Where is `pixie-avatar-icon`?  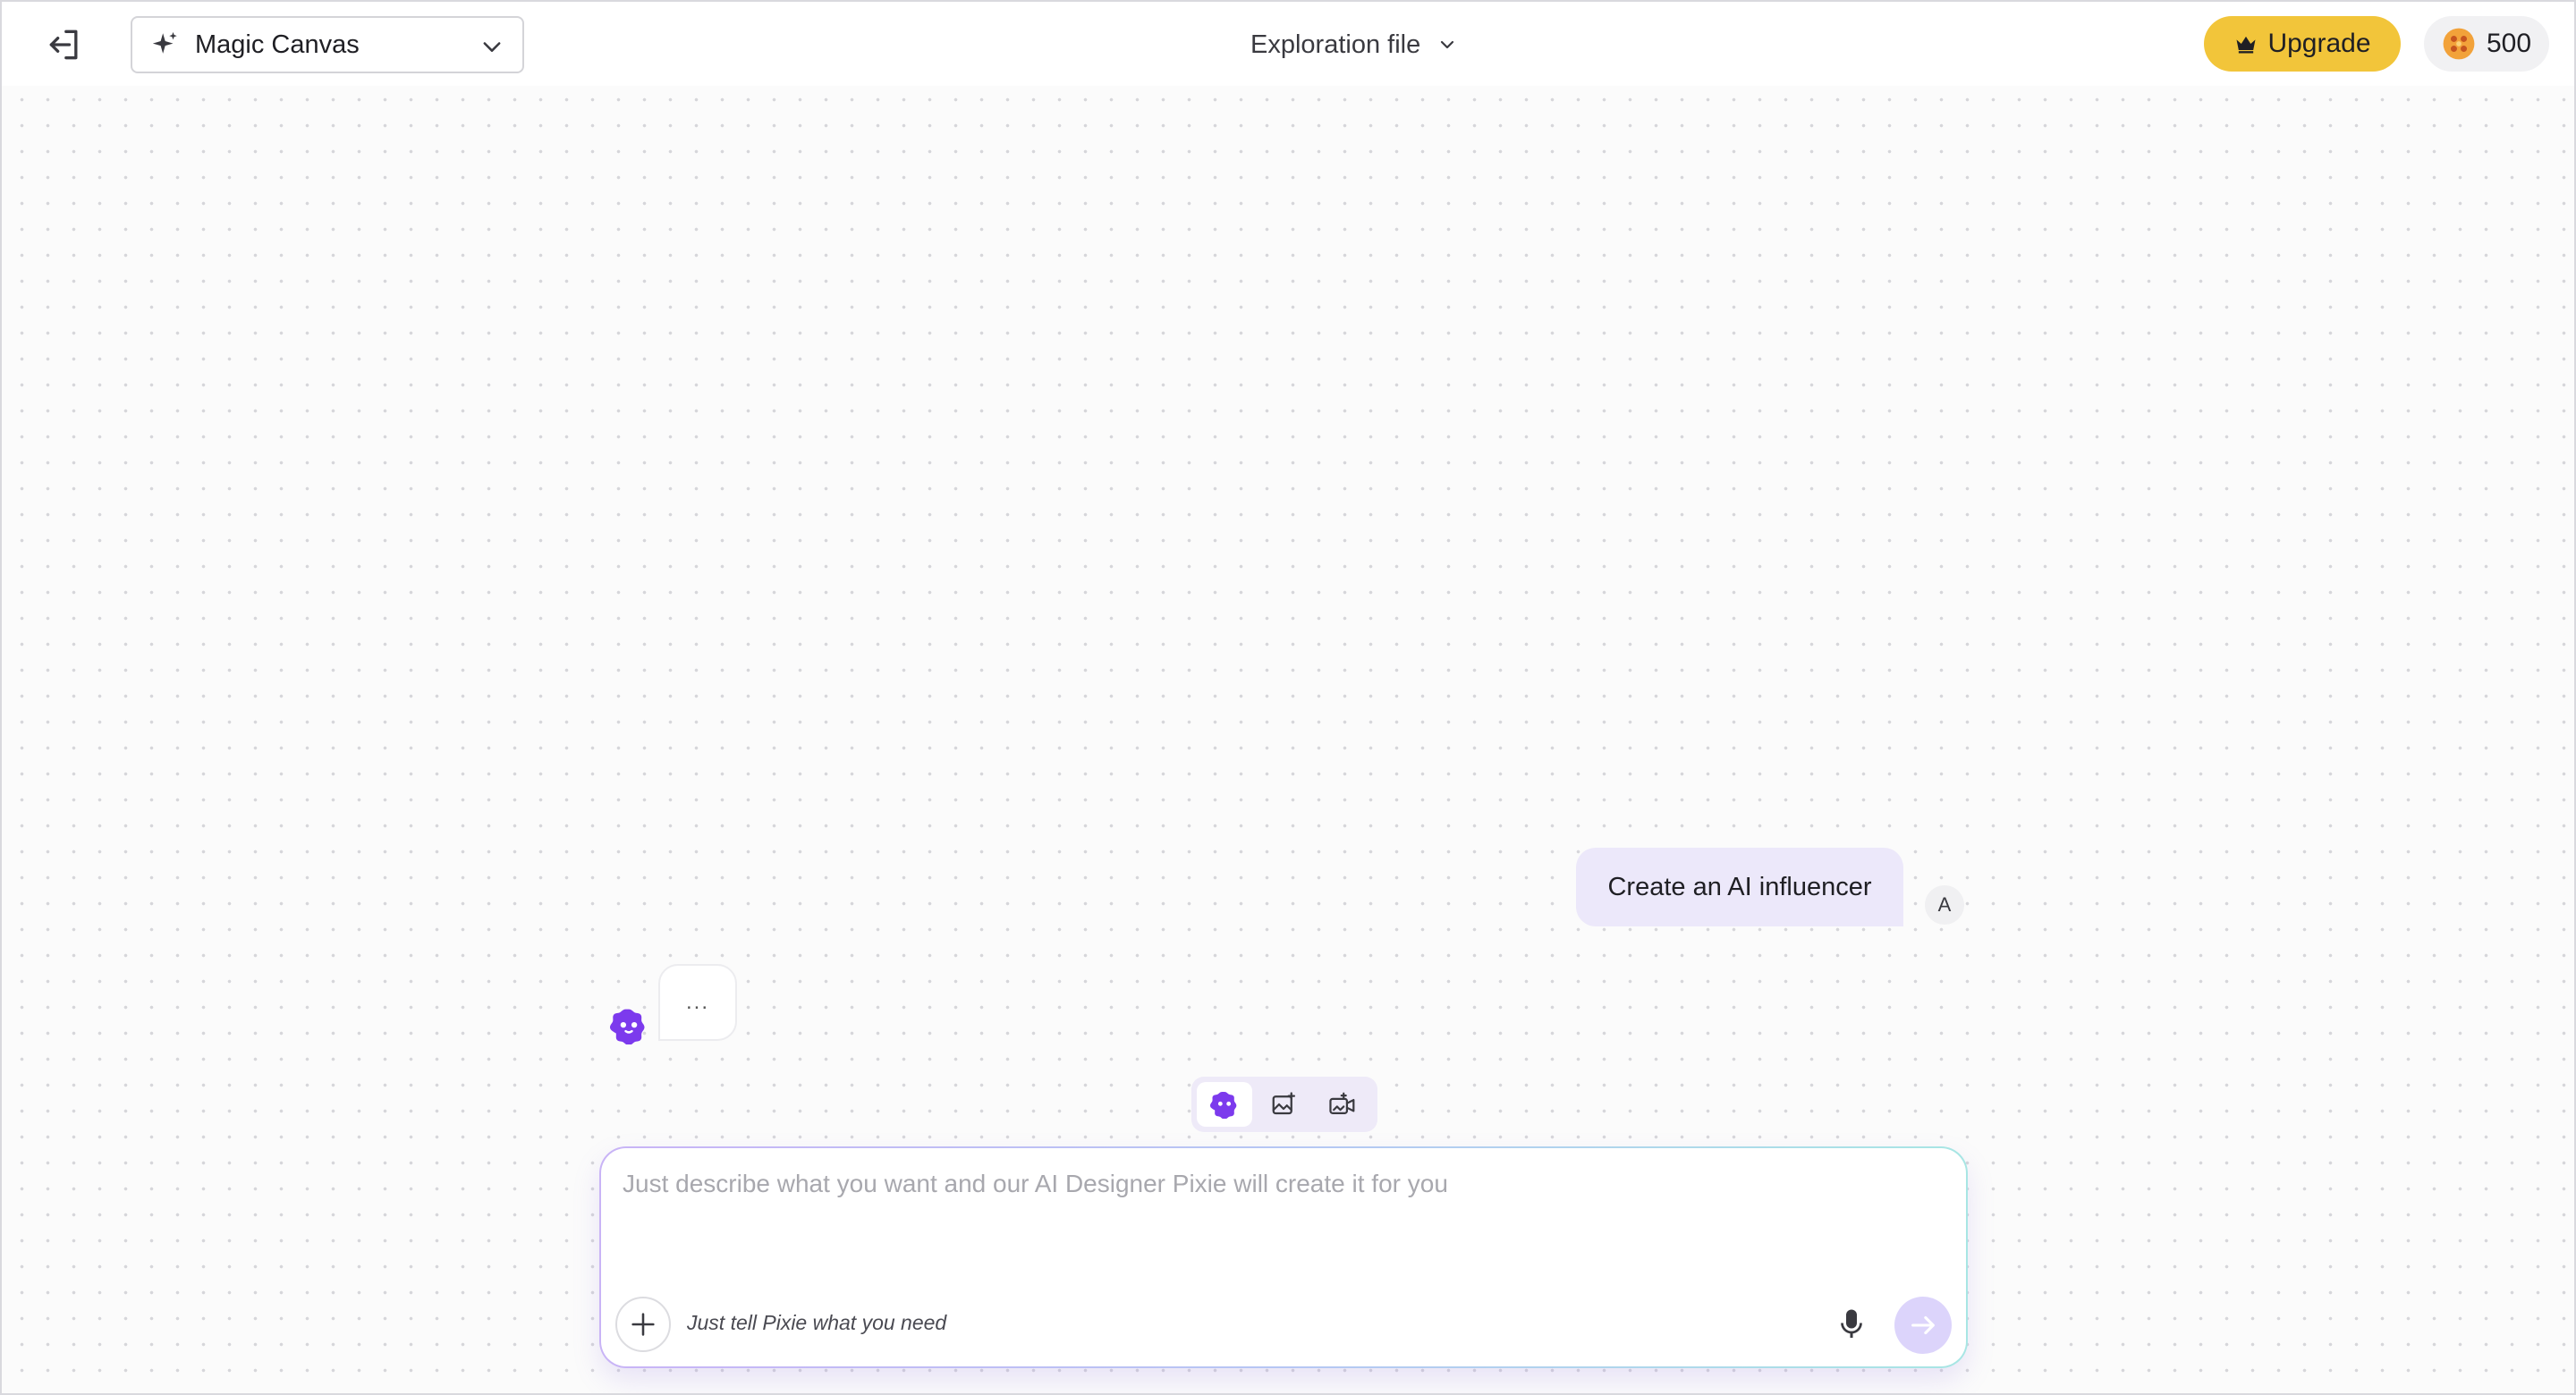 pixie-avatar-icon is located at coordinates (627, 1026).